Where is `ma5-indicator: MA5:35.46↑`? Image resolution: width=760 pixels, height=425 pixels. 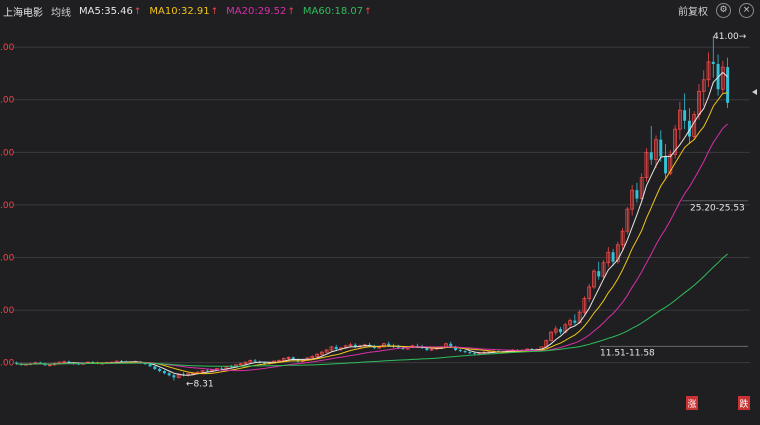 ma5-indicator: MA5:35.46↑ is located at coordinates (110, 11).